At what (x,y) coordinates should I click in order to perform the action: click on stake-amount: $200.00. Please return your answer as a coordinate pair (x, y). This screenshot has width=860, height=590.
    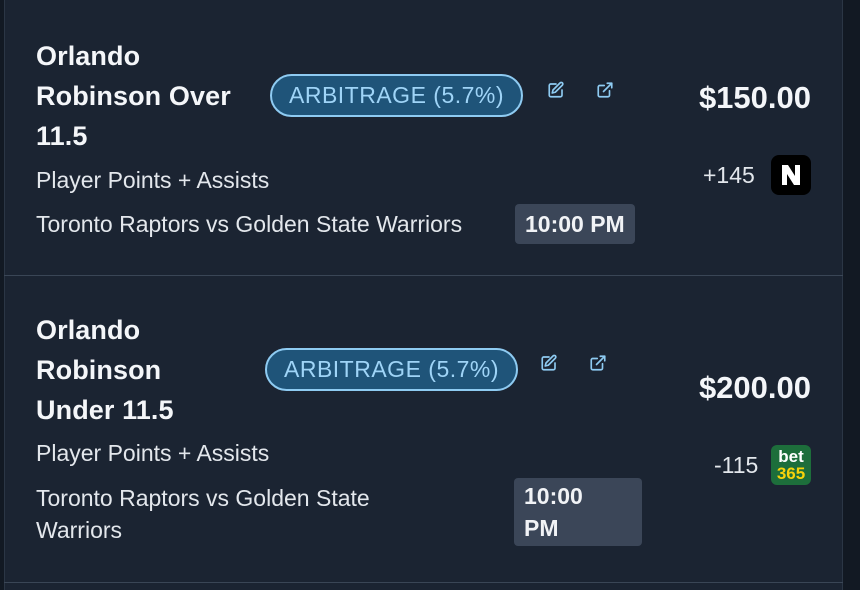
    Looking at the image, I should click on (754, 387).